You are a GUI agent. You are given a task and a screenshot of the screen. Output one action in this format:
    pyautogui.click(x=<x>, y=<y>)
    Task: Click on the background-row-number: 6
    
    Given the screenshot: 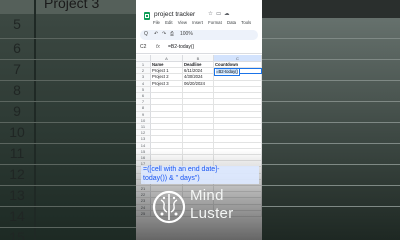 What is the action you would take?
    pyautogui.click(x=17, y=48)
    